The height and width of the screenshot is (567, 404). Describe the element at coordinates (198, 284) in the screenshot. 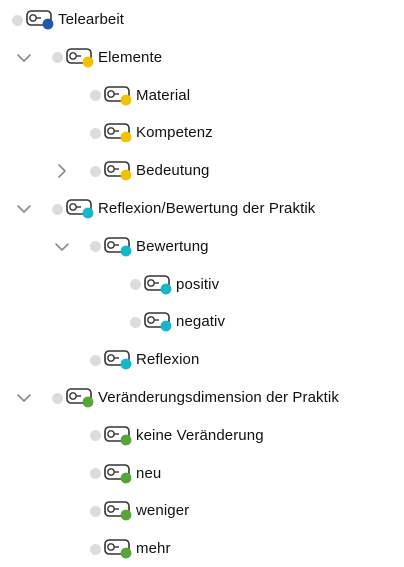

I see `tree-item-label: positiv` at that location.